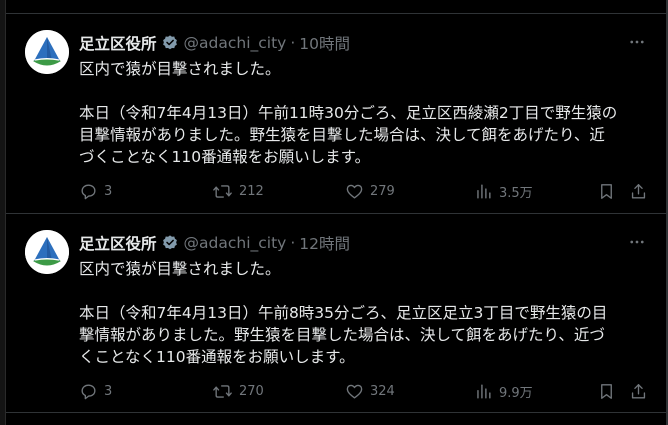  Describe the element at coordinates (238, 191) in the screenshot. I see `retweet-button: 212` at that location.